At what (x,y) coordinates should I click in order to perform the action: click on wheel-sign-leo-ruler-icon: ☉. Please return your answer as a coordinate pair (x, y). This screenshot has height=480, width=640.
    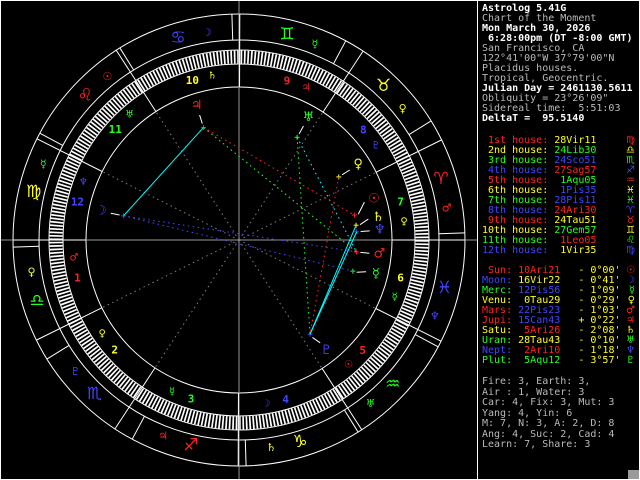
    Looking at the image, I should click on (107, 76).